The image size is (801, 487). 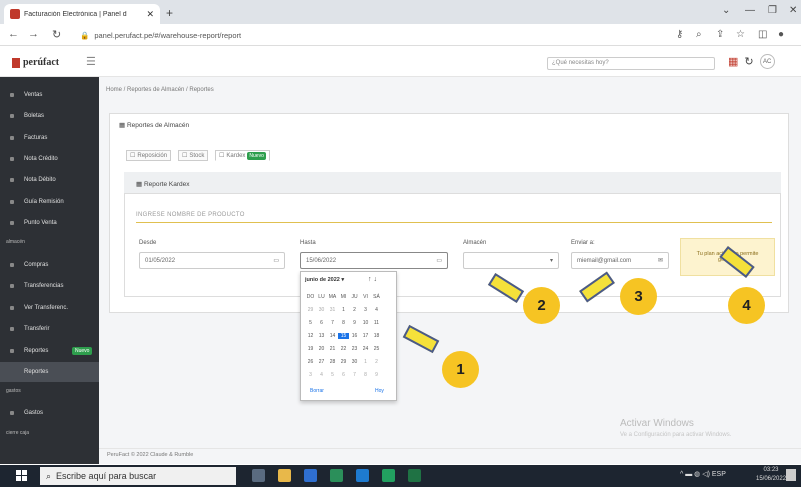 I want to click on annotation-2: 2, so click(x=541, y=305).